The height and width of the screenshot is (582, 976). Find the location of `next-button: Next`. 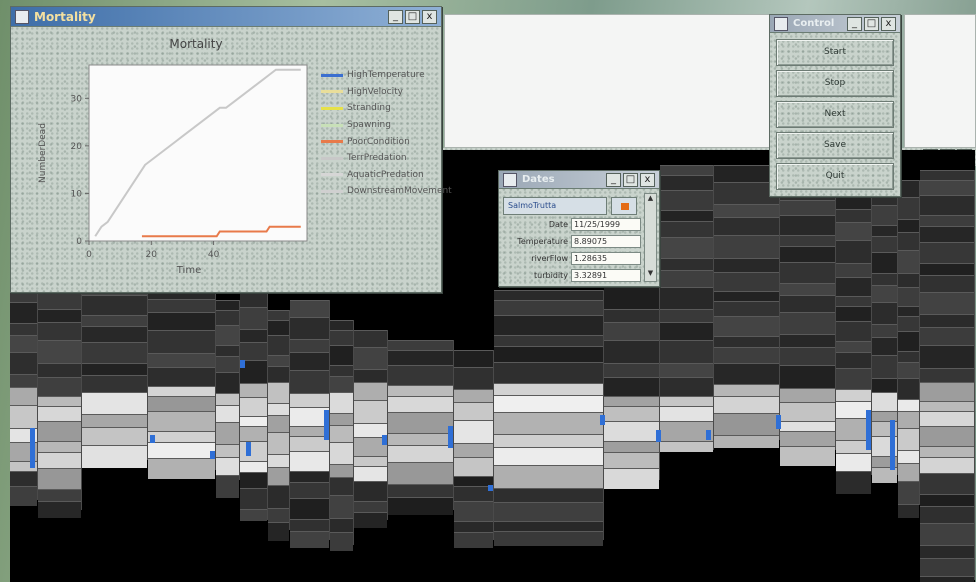

next-button: Next is located at coordinates (835, 114).